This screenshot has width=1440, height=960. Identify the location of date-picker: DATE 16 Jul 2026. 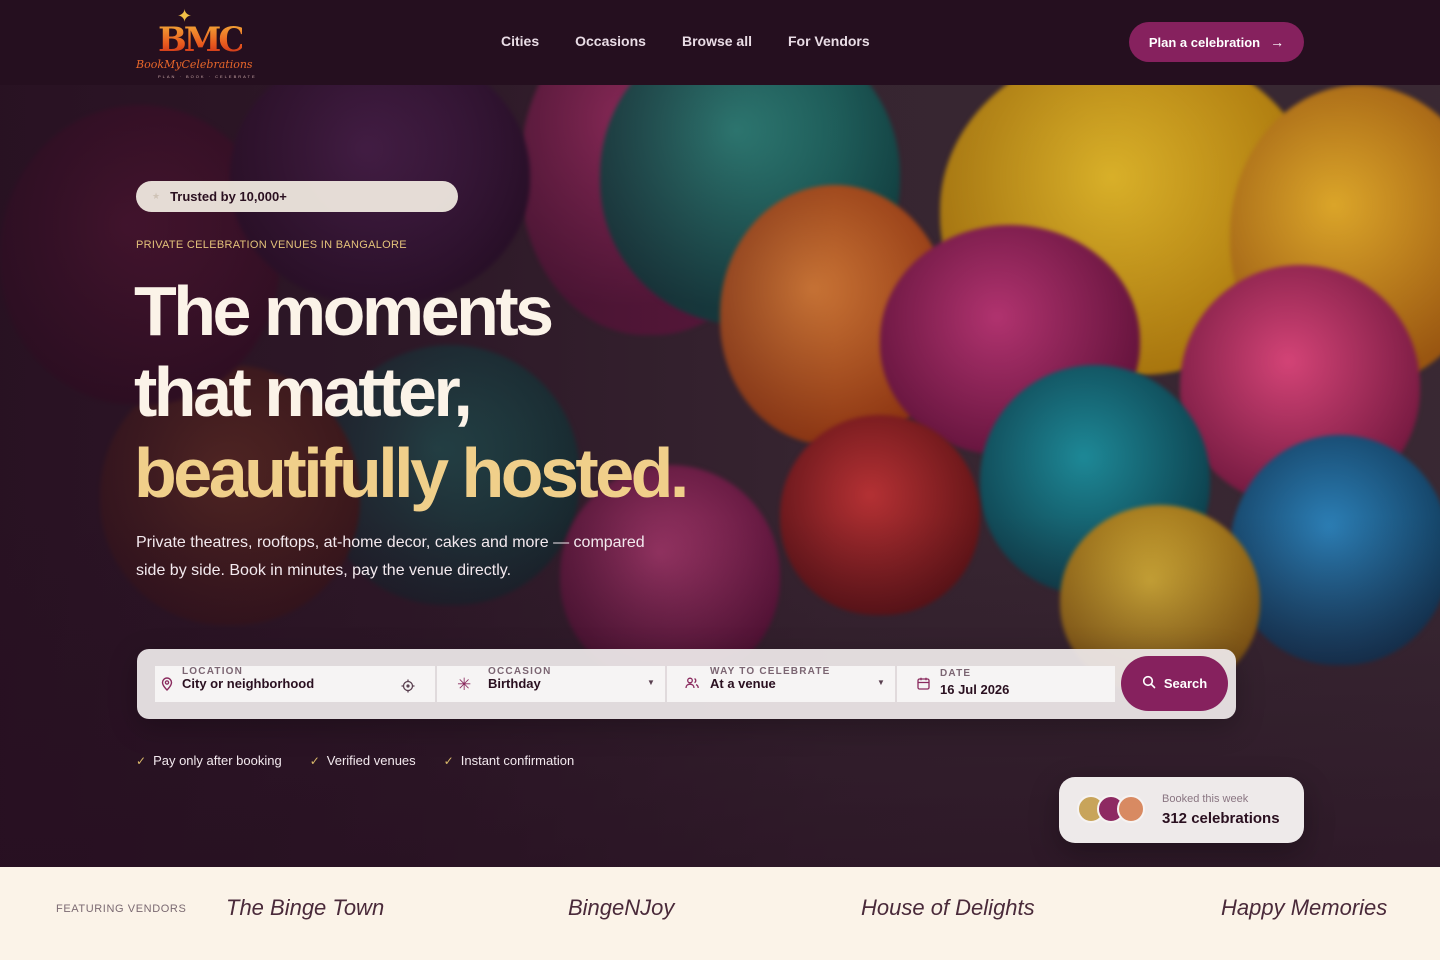
(1006, 684).